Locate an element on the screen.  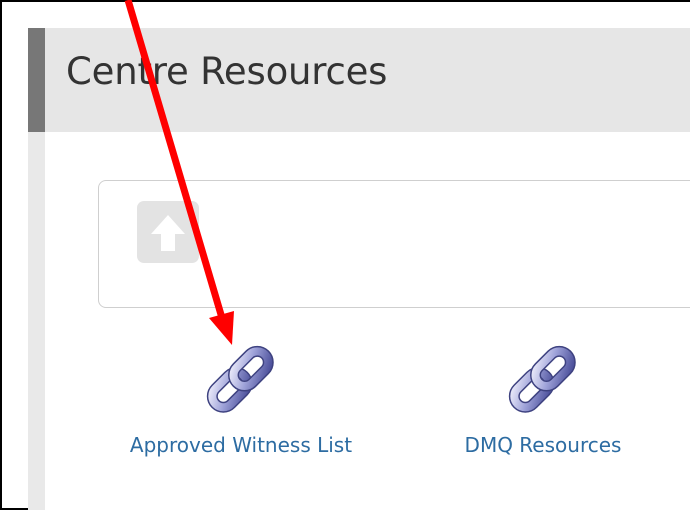
up-folder-button is located at coordinates (168, 232).